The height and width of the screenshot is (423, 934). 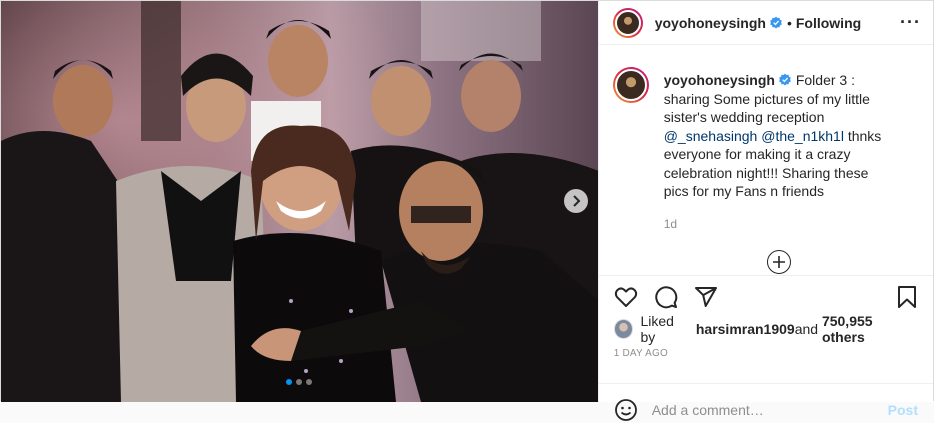 What do you see at coordinates (745, 329) in the screenshot?
I see `liker-username: harsimran1909` at bounding box center [745, 329].